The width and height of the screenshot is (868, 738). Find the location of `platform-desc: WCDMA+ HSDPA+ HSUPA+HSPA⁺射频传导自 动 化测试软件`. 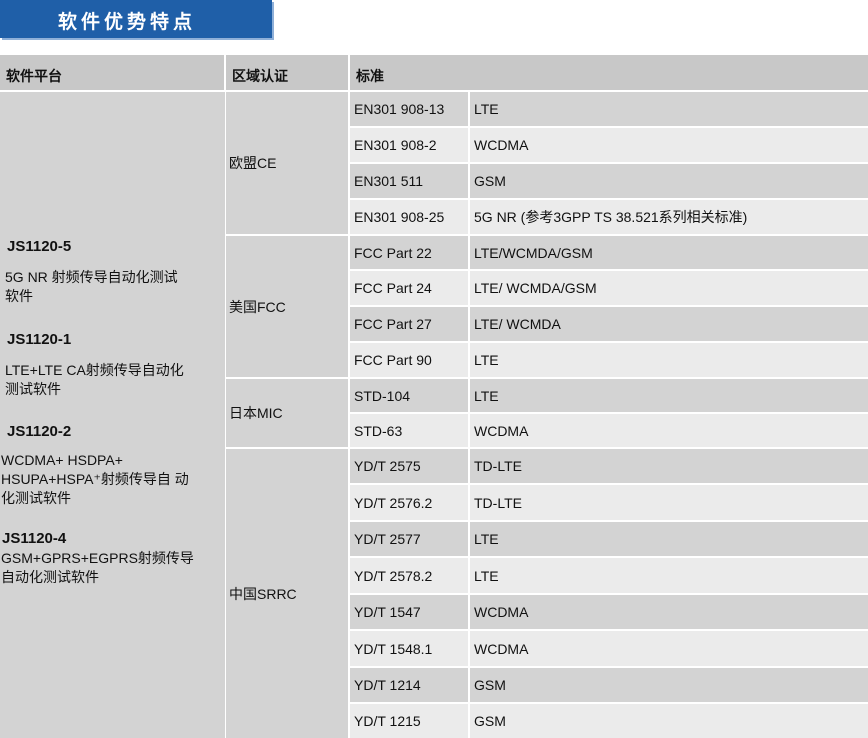

platform-desc: WCDMA+ HSDPA+ HSUPA+HSPA⁺射频传导自 动 化测试软件 is located at coordinates (95, 479).